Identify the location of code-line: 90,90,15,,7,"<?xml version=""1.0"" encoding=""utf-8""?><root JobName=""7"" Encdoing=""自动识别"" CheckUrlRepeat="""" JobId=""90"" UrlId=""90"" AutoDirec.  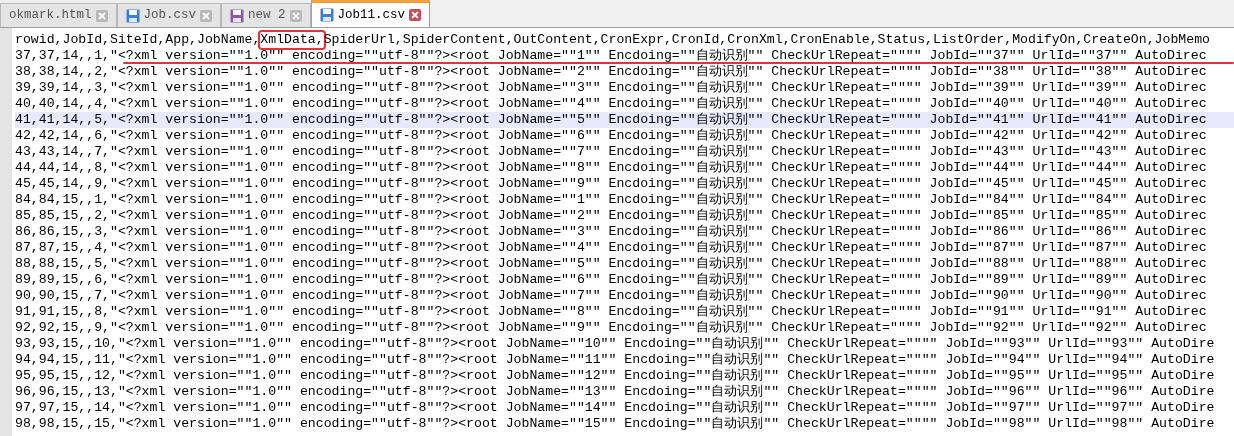
(611, 296).